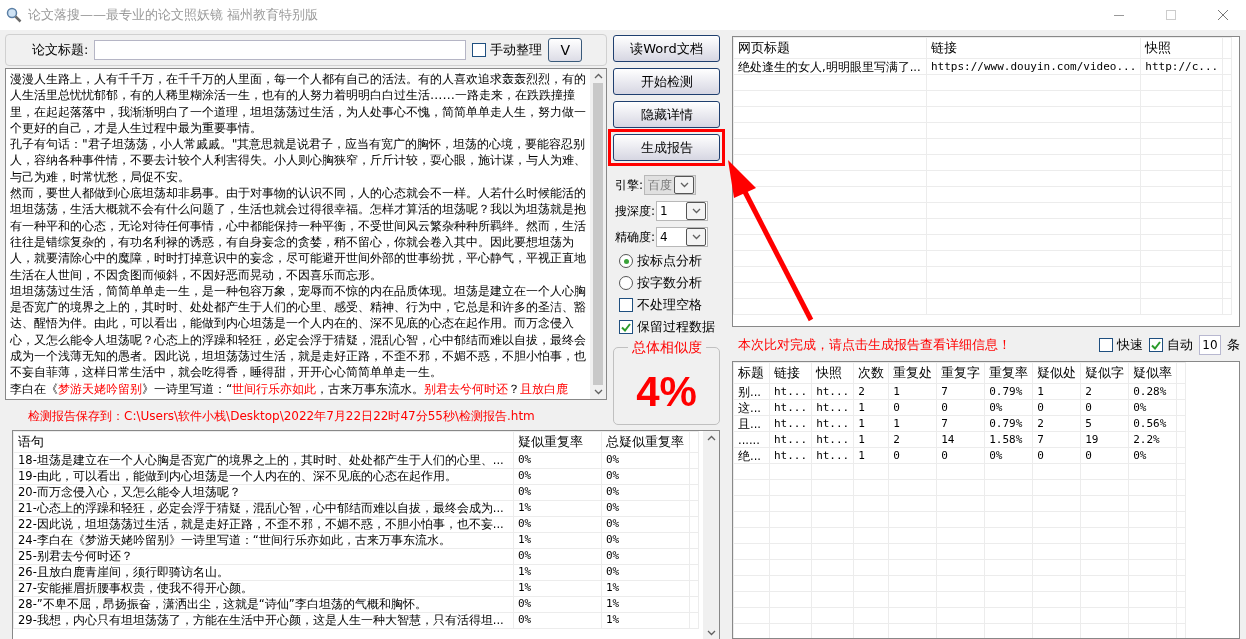  Describe the element at coordinates (960, 373) in the screenshot. I see `column-header: 重复字` at that location.